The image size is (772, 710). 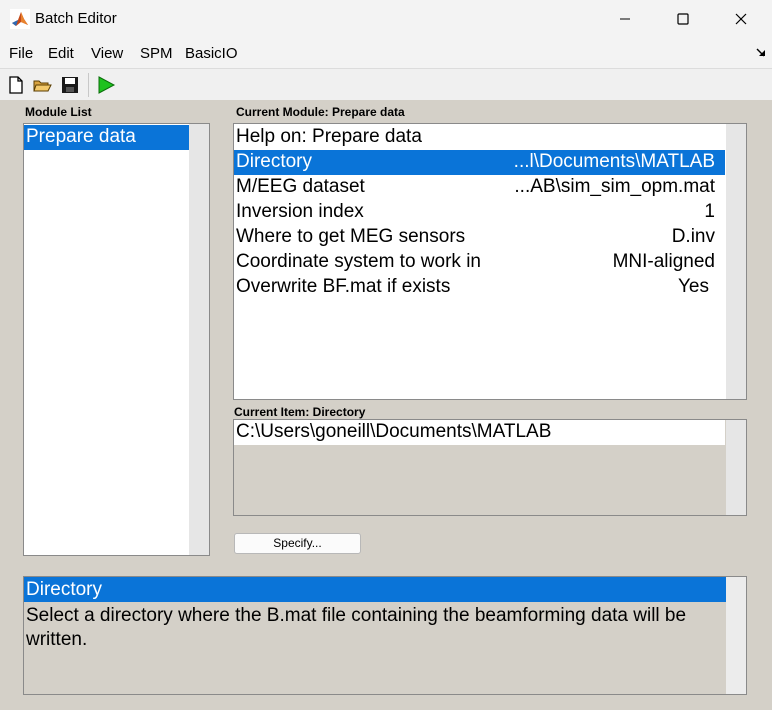 What do you see at coordinates (479, 237) in the screenshot?
I see `module-row-meg-sensors: Where to get MEG sensors D.inv` at bounding box center [479, 237].